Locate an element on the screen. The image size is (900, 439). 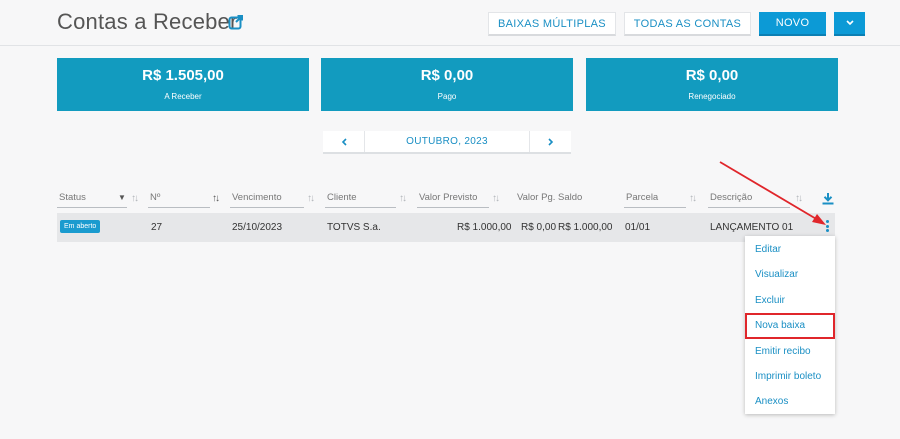
card-pago: R$ 0,00 Pago is located at coordinates (447, 84).